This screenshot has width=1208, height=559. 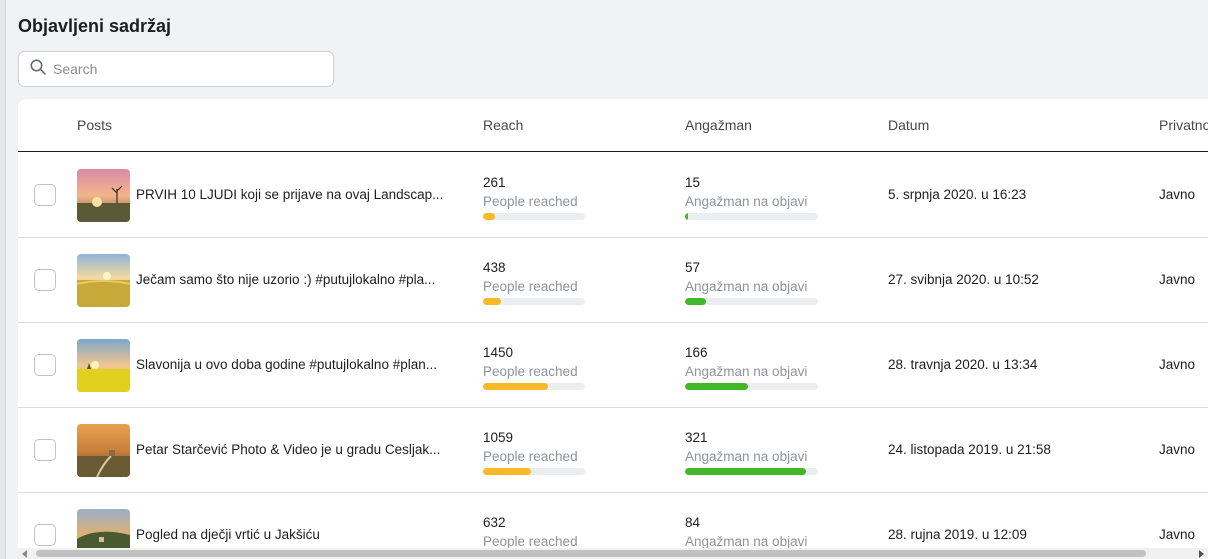 I want to click on scrollbar-thumb, so click(x=591, y=553).